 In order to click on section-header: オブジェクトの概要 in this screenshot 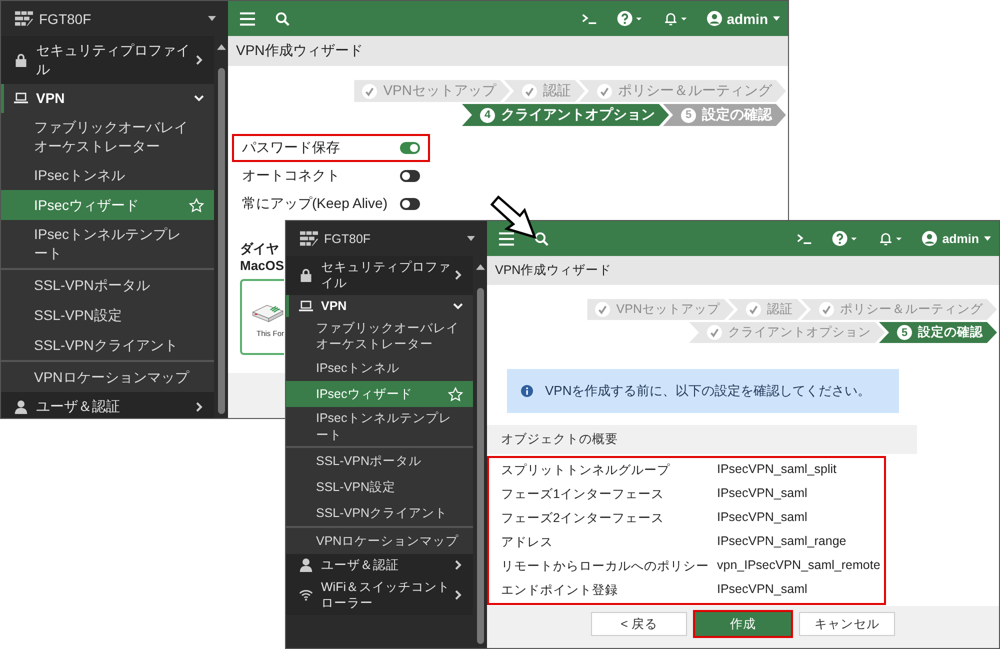, I will do `click(702, 439)`.